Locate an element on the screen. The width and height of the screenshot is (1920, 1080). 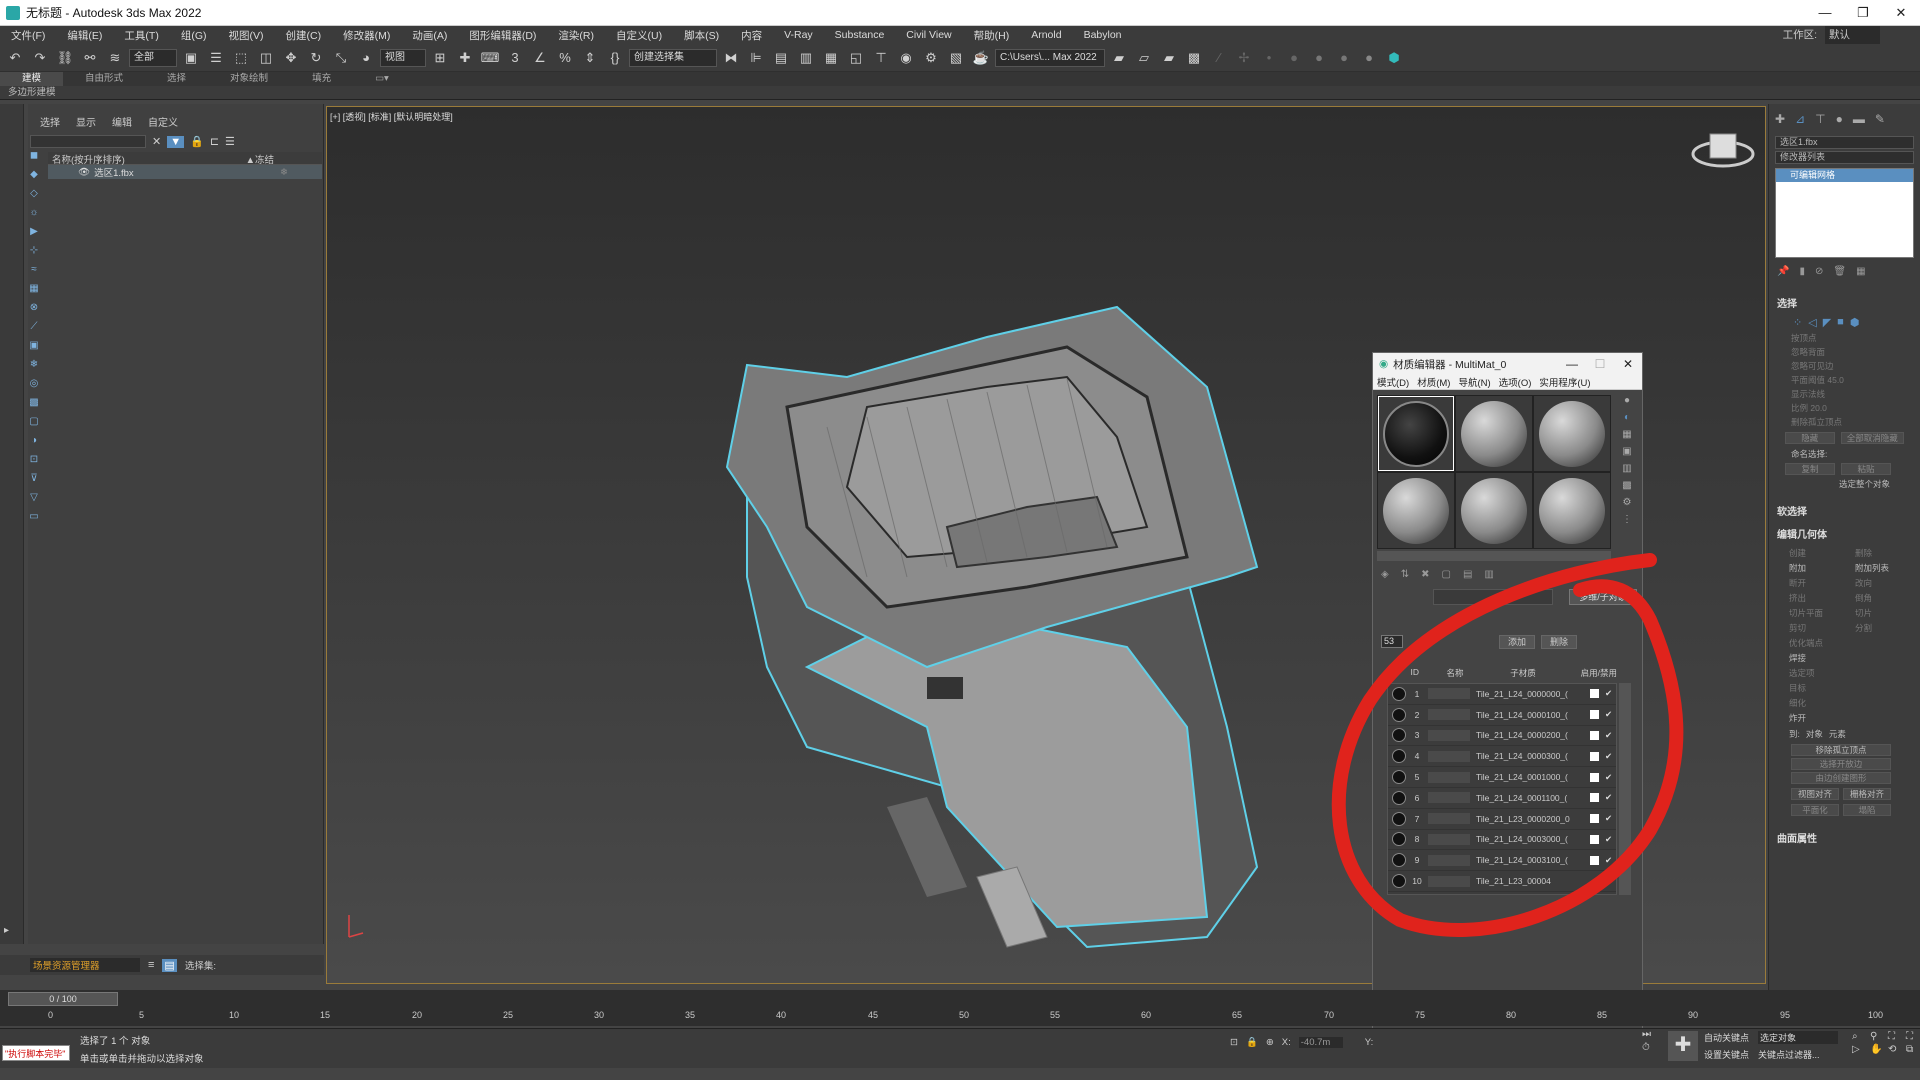
project-settings-icon: ▩ is located at coordinates (1194, 58).